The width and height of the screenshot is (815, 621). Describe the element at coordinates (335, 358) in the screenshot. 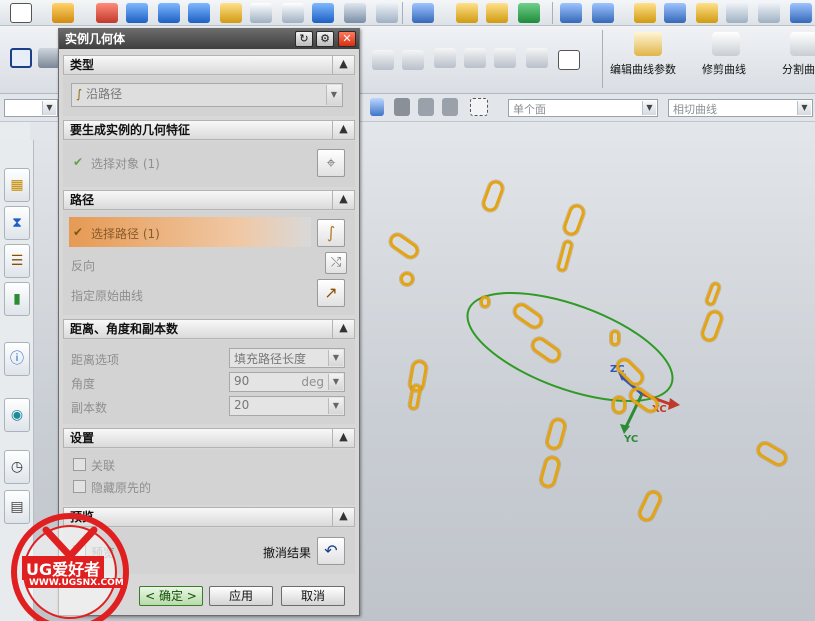

I see `chevron-down-icon: ▼` at that location.